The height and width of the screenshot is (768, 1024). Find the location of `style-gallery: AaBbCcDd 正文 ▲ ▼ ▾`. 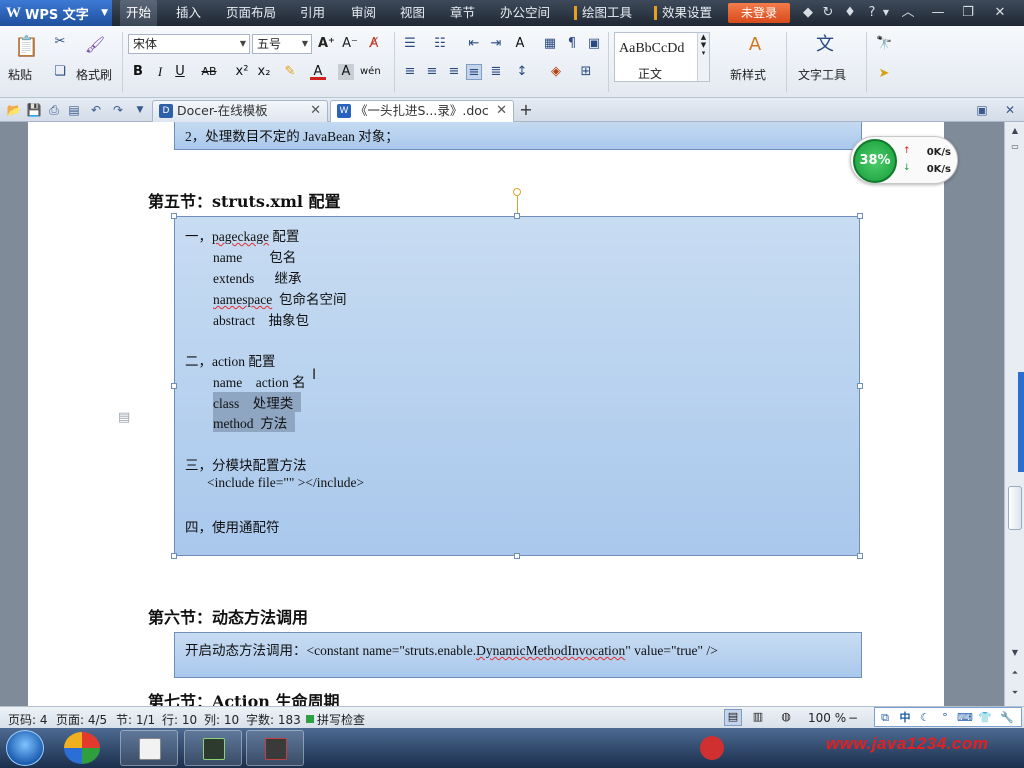

style-gallery: AaBbCcDd 正文 ▲ ▼ ▾ is located at coordinates (662, 57).